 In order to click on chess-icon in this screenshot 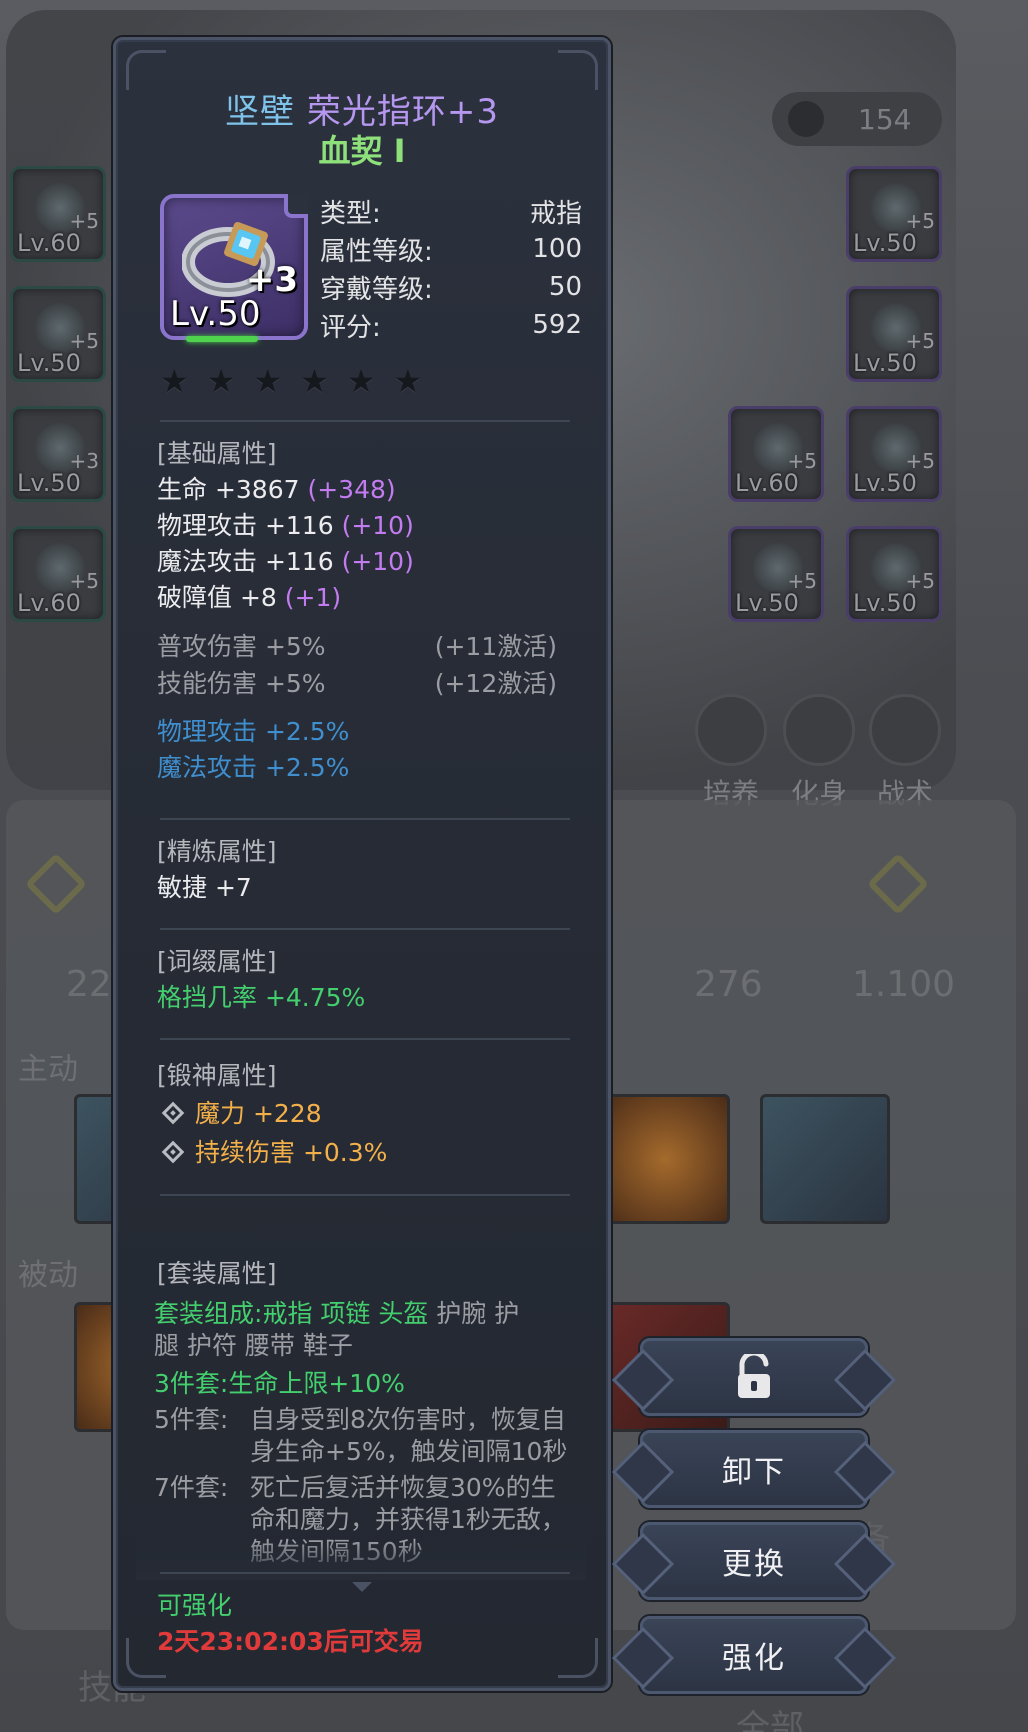, I will do `click(905, 730)`.